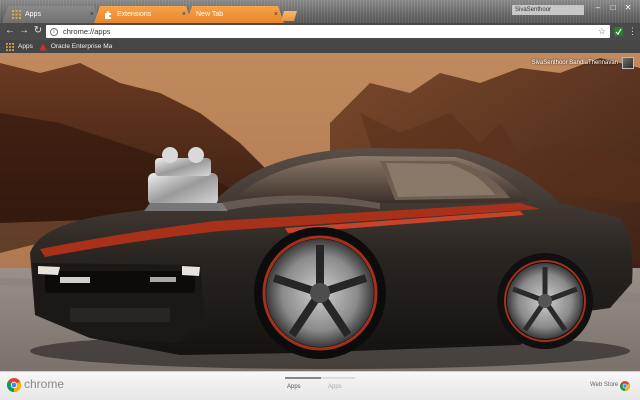  I want to click on maximize-button: □, so click(613, 8).